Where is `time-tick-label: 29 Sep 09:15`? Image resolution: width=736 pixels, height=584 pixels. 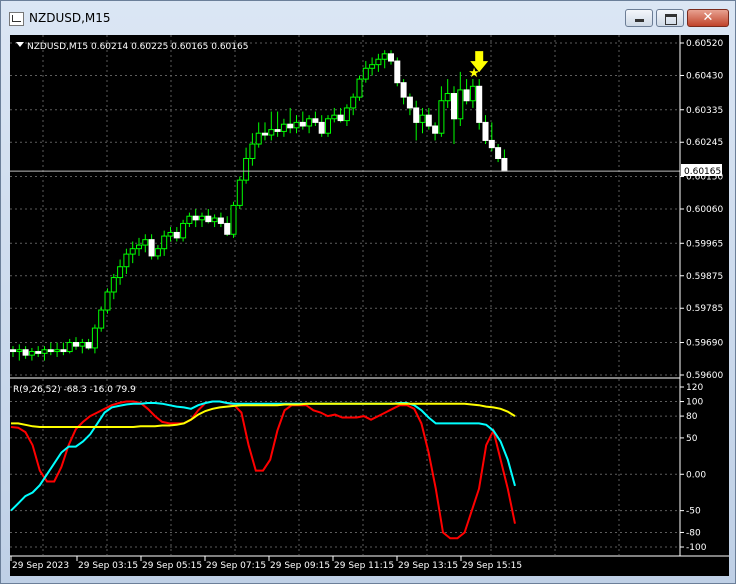 time-tick-label: 29 Sep 09:15 is located at coordinates (300, 566).